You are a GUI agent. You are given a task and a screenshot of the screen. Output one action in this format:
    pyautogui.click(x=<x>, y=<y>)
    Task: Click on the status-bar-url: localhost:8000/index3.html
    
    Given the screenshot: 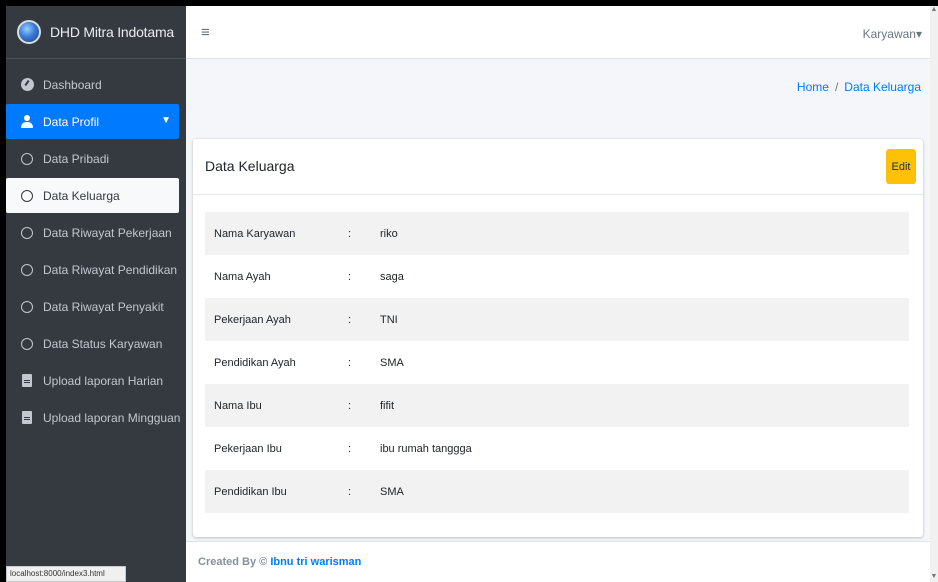 What is the action you would take?
    pyautogui.click(x=66, y=574)
    